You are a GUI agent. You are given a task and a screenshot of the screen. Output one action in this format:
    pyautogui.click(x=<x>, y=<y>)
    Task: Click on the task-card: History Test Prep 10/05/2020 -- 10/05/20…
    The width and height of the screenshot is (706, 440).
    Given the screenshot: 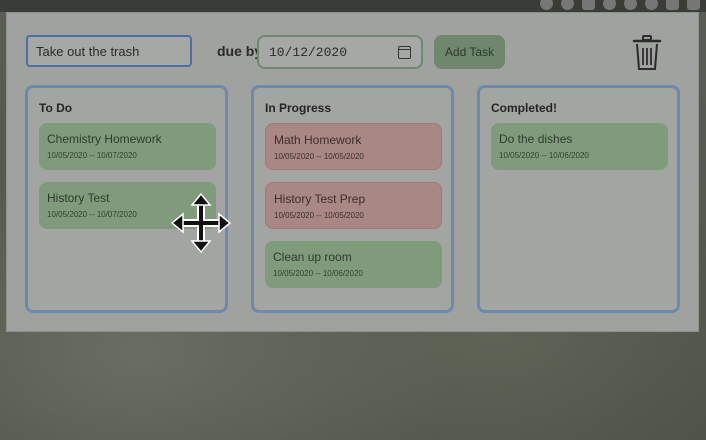 What is the action you would take?
    pyautogui.click(x=353, y=205)
    